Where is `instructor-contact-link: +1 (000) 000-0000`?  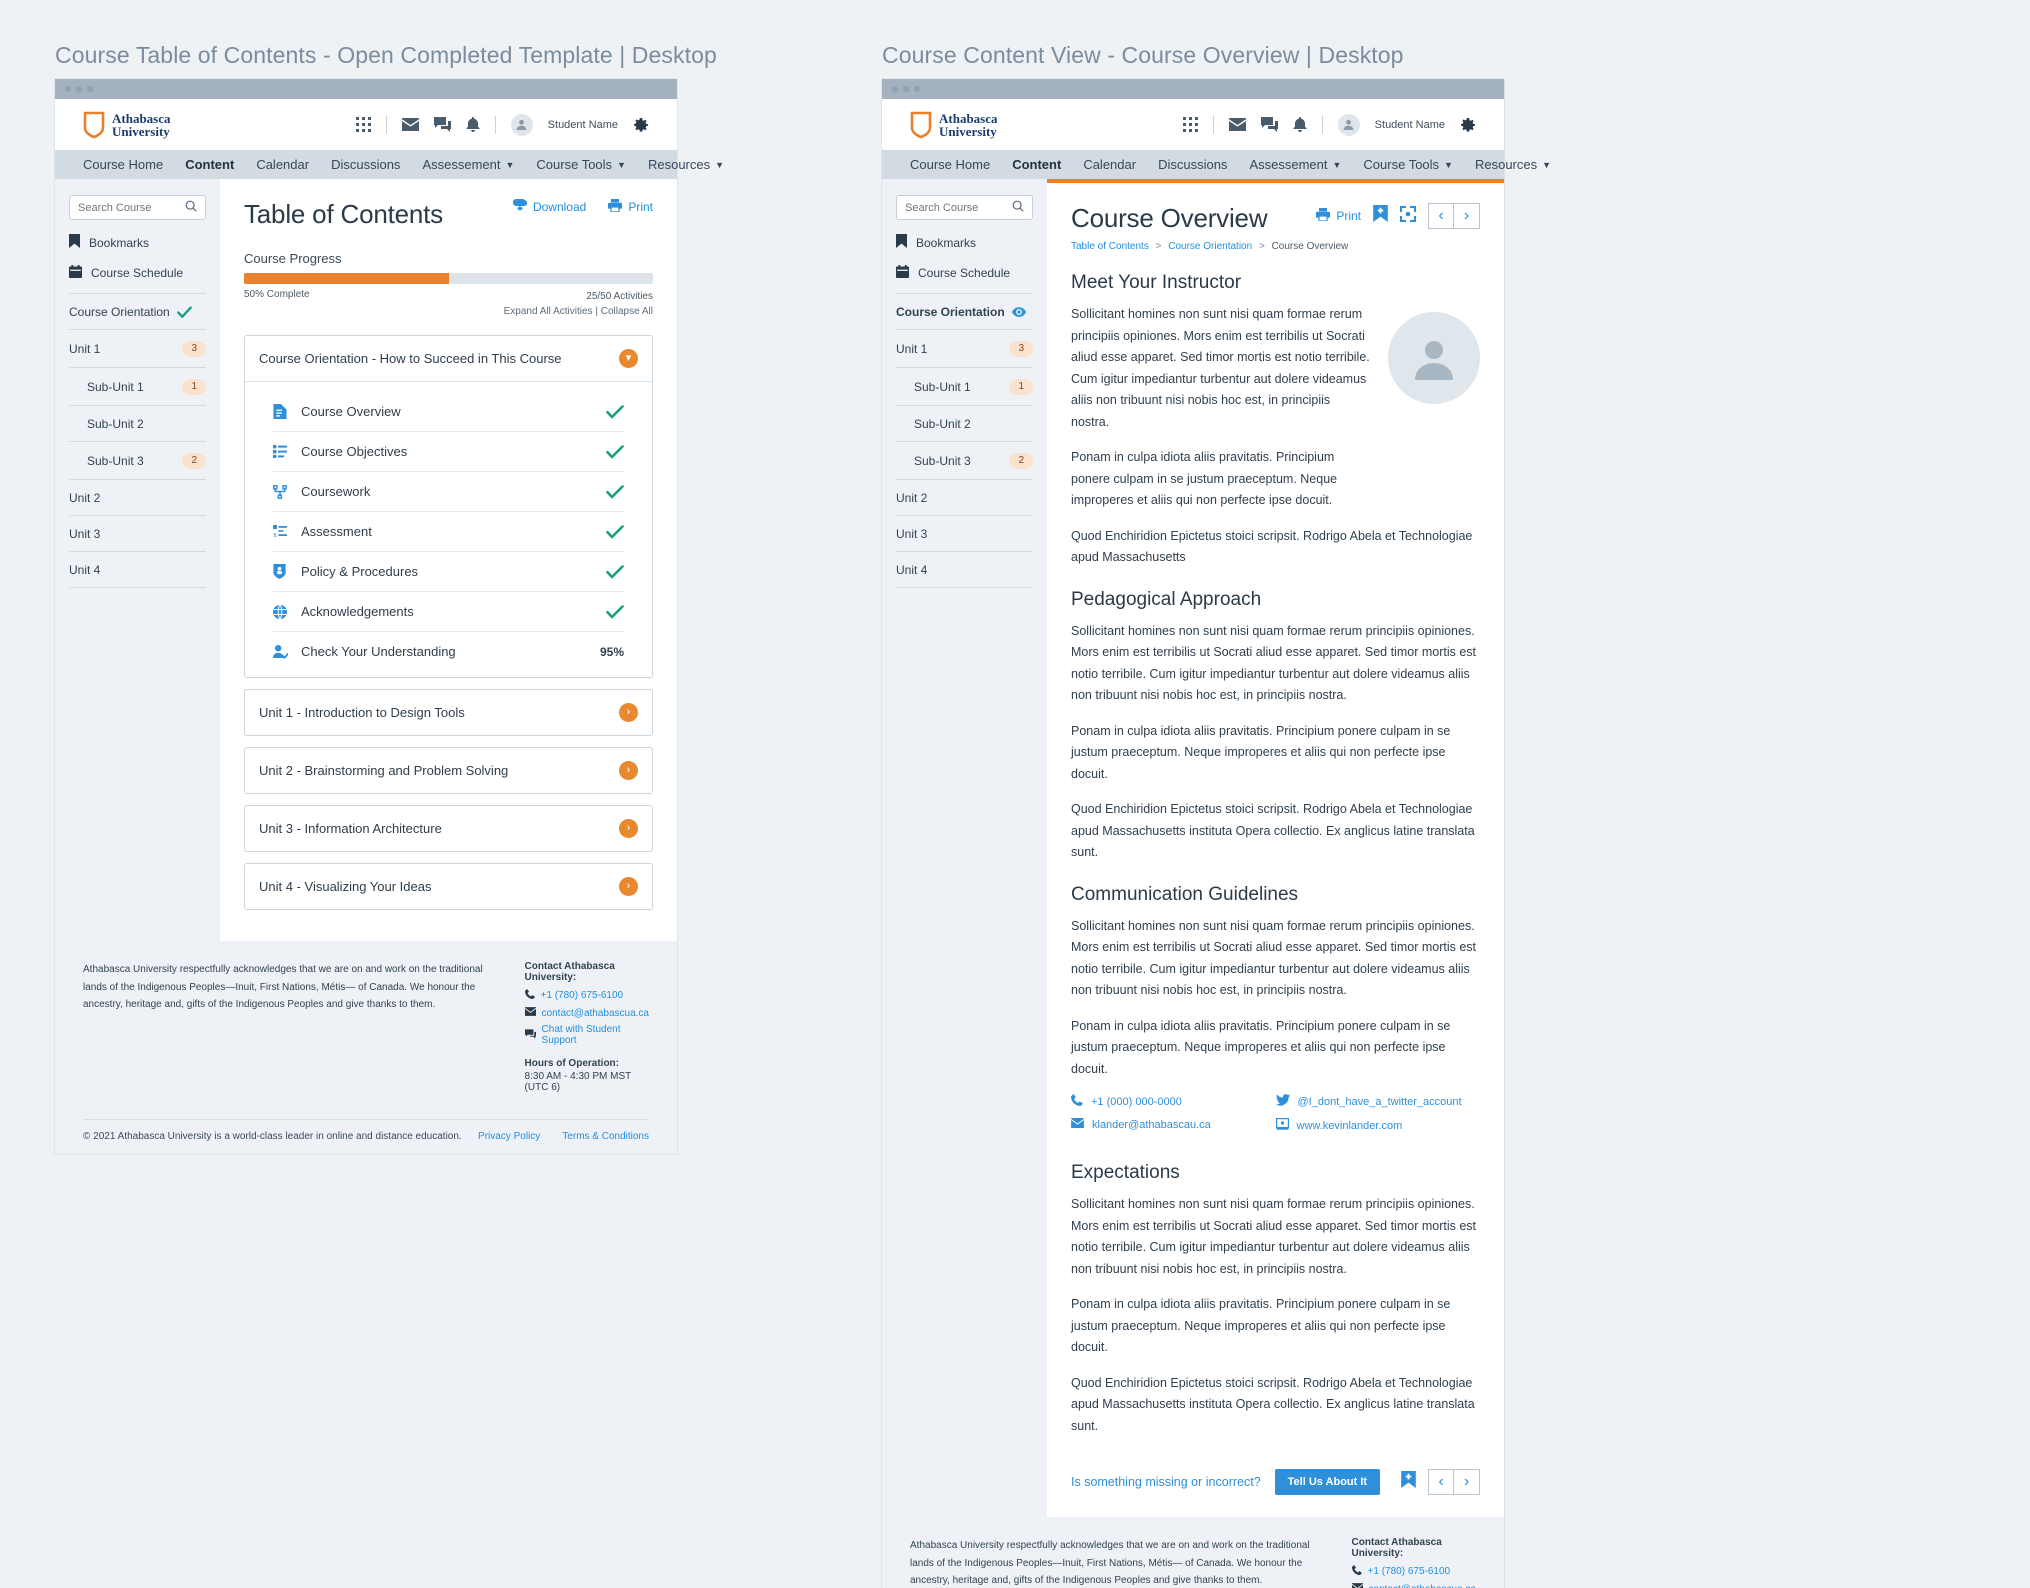
instructor-contact-link: +1 (000) 000-0000 is located at coordinates (1173, 1101).